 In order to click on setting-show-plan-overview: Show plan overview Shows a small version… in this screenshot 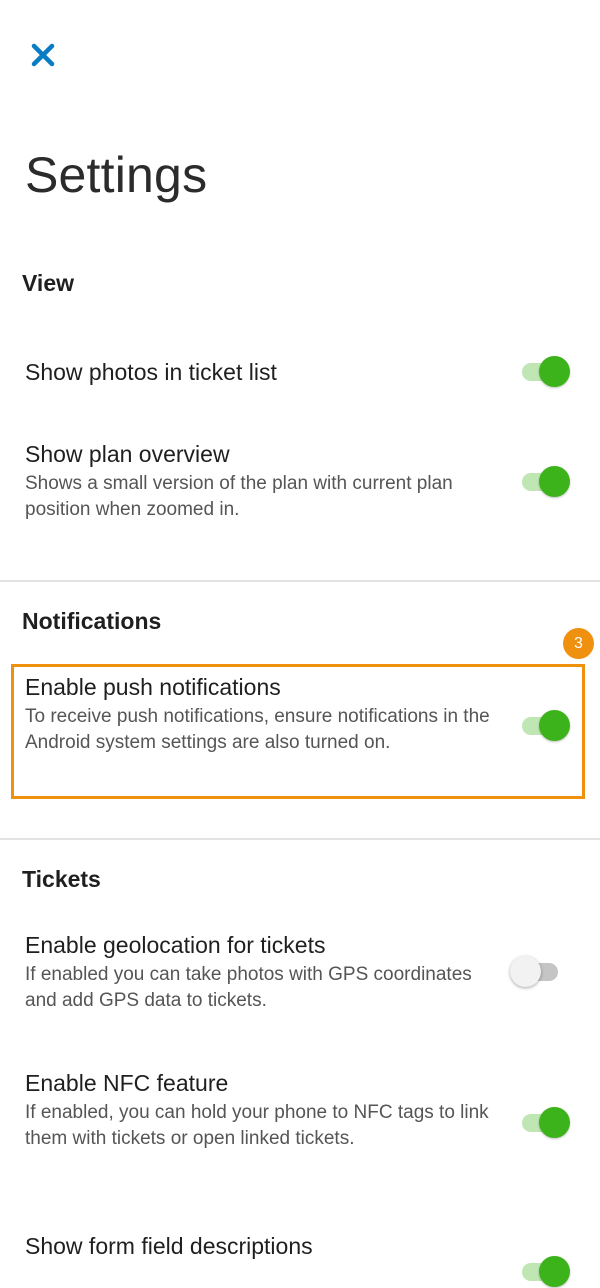, I will do `click(260, 481)`.